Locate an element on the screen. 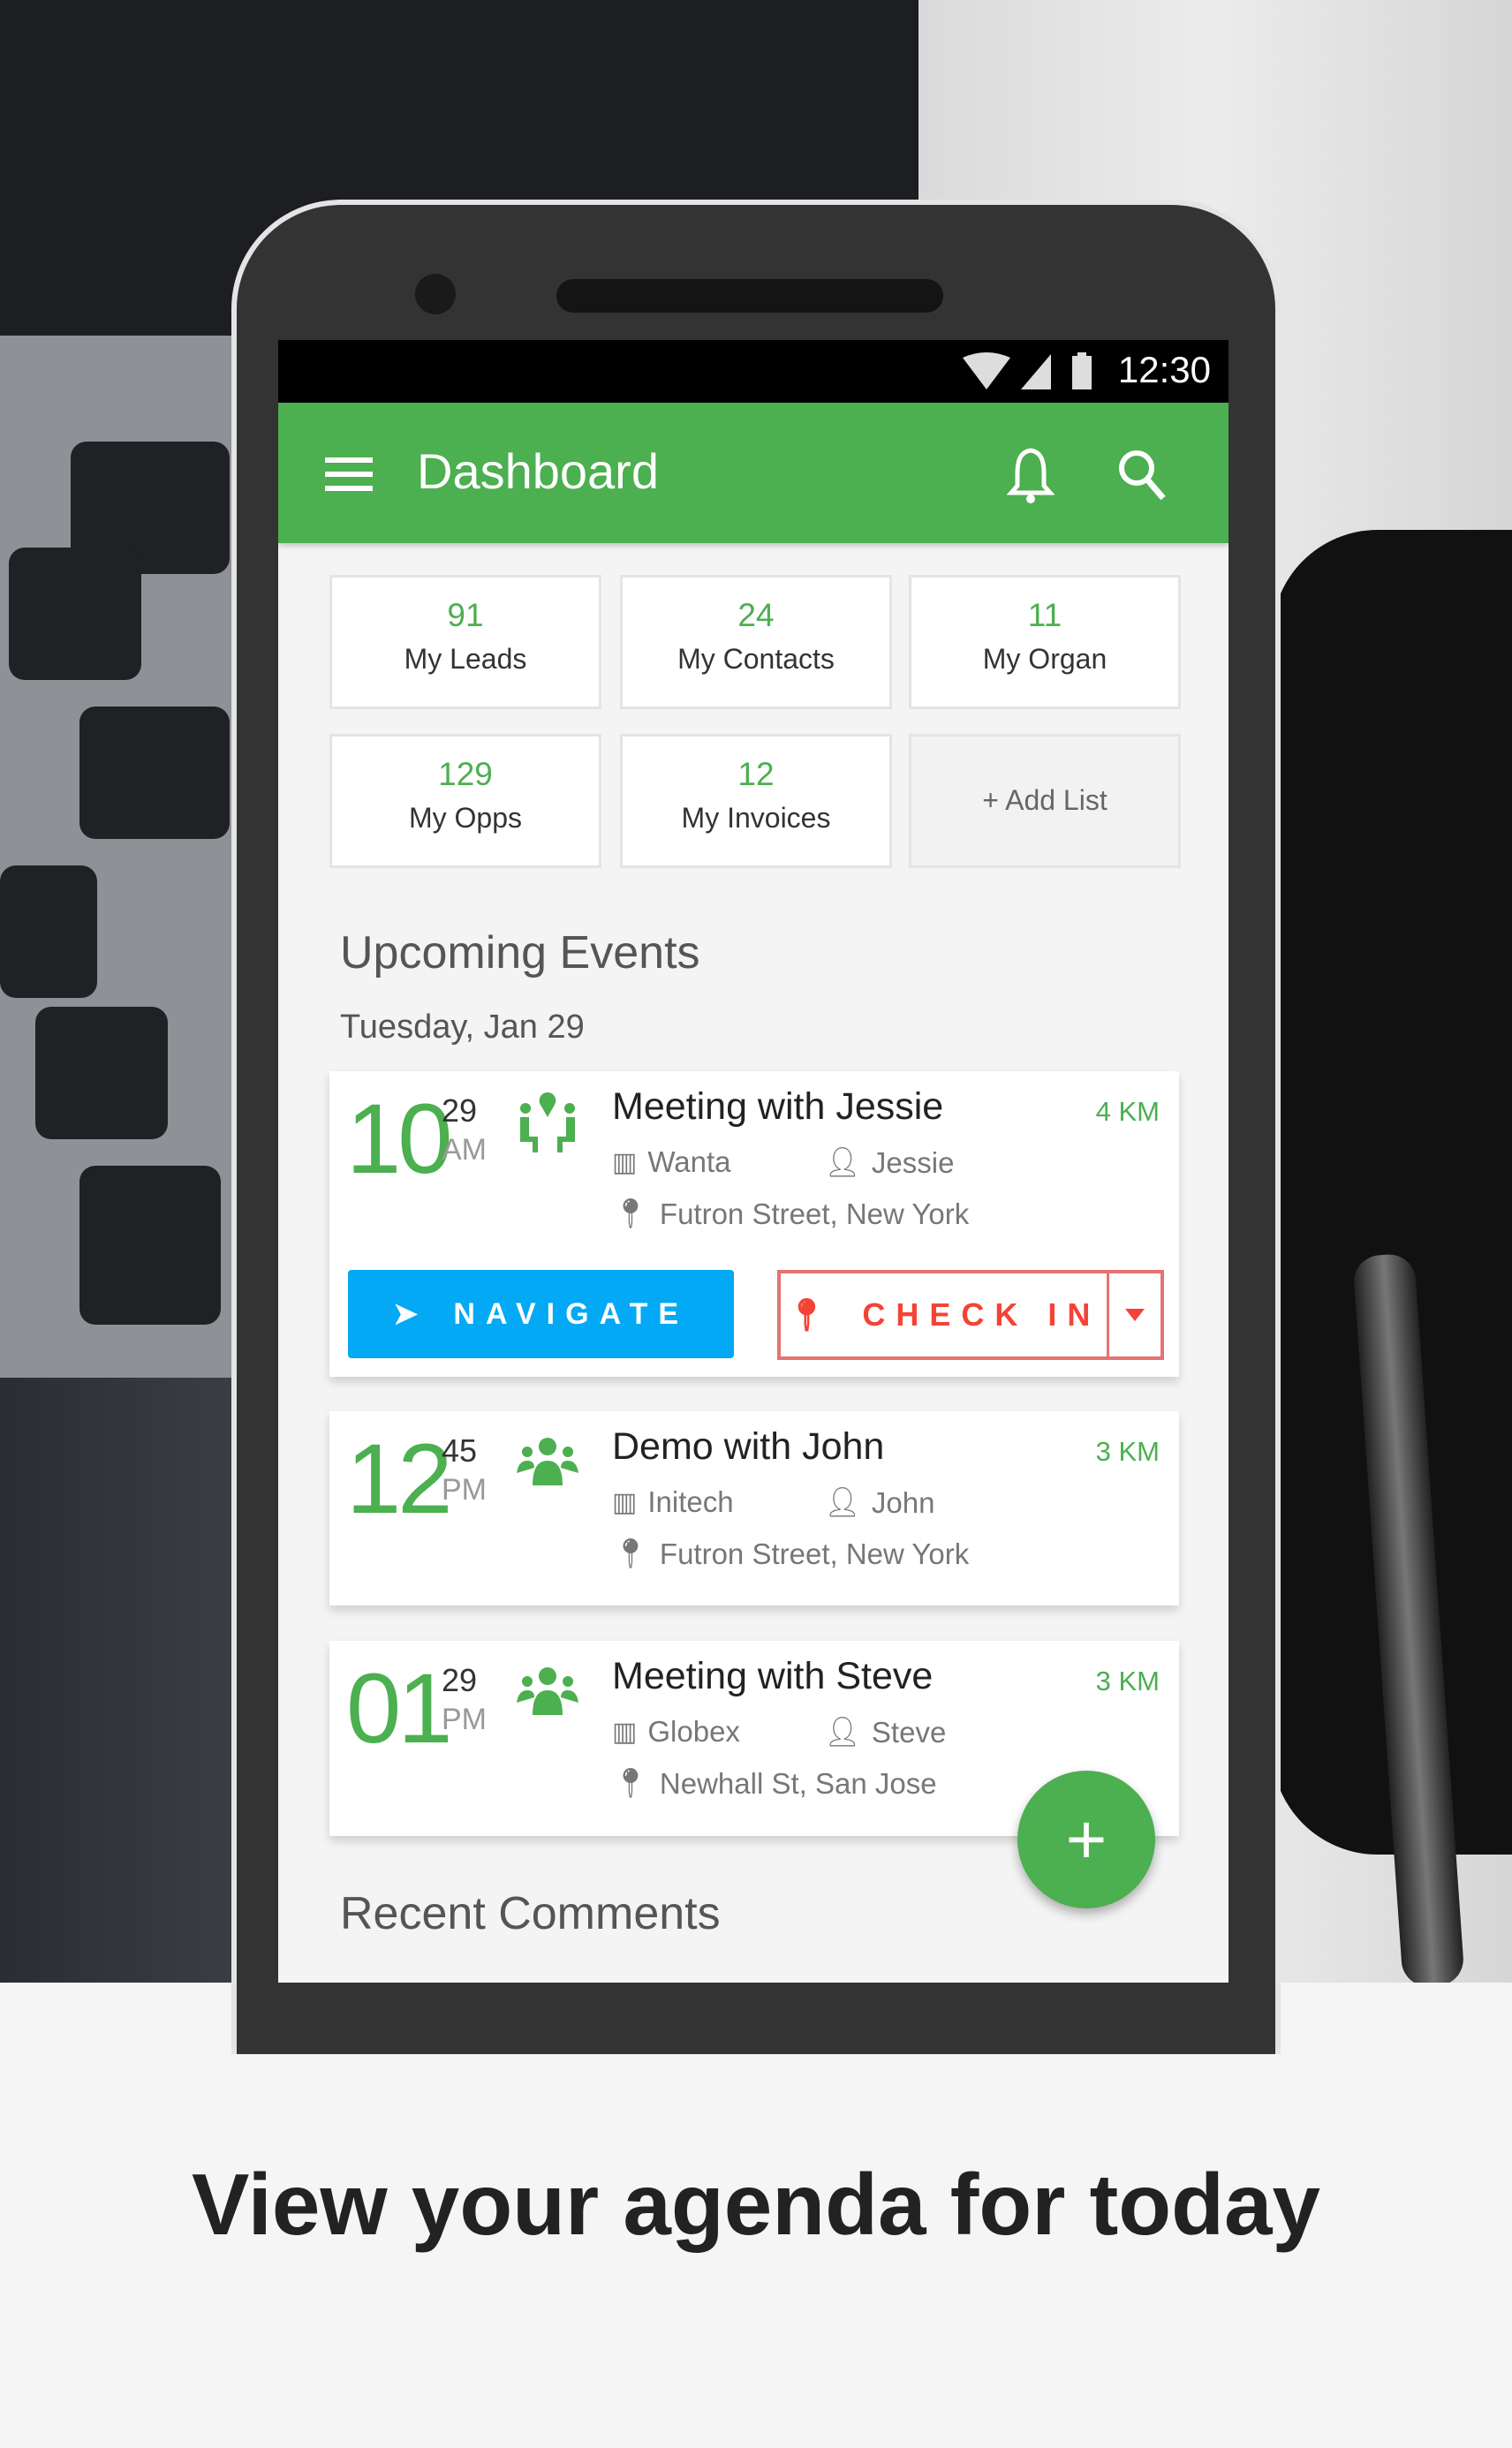 This screenshot has height=2448, width=1512. event-company-row: ▥ Globex is located at coordinates (676, 1732).